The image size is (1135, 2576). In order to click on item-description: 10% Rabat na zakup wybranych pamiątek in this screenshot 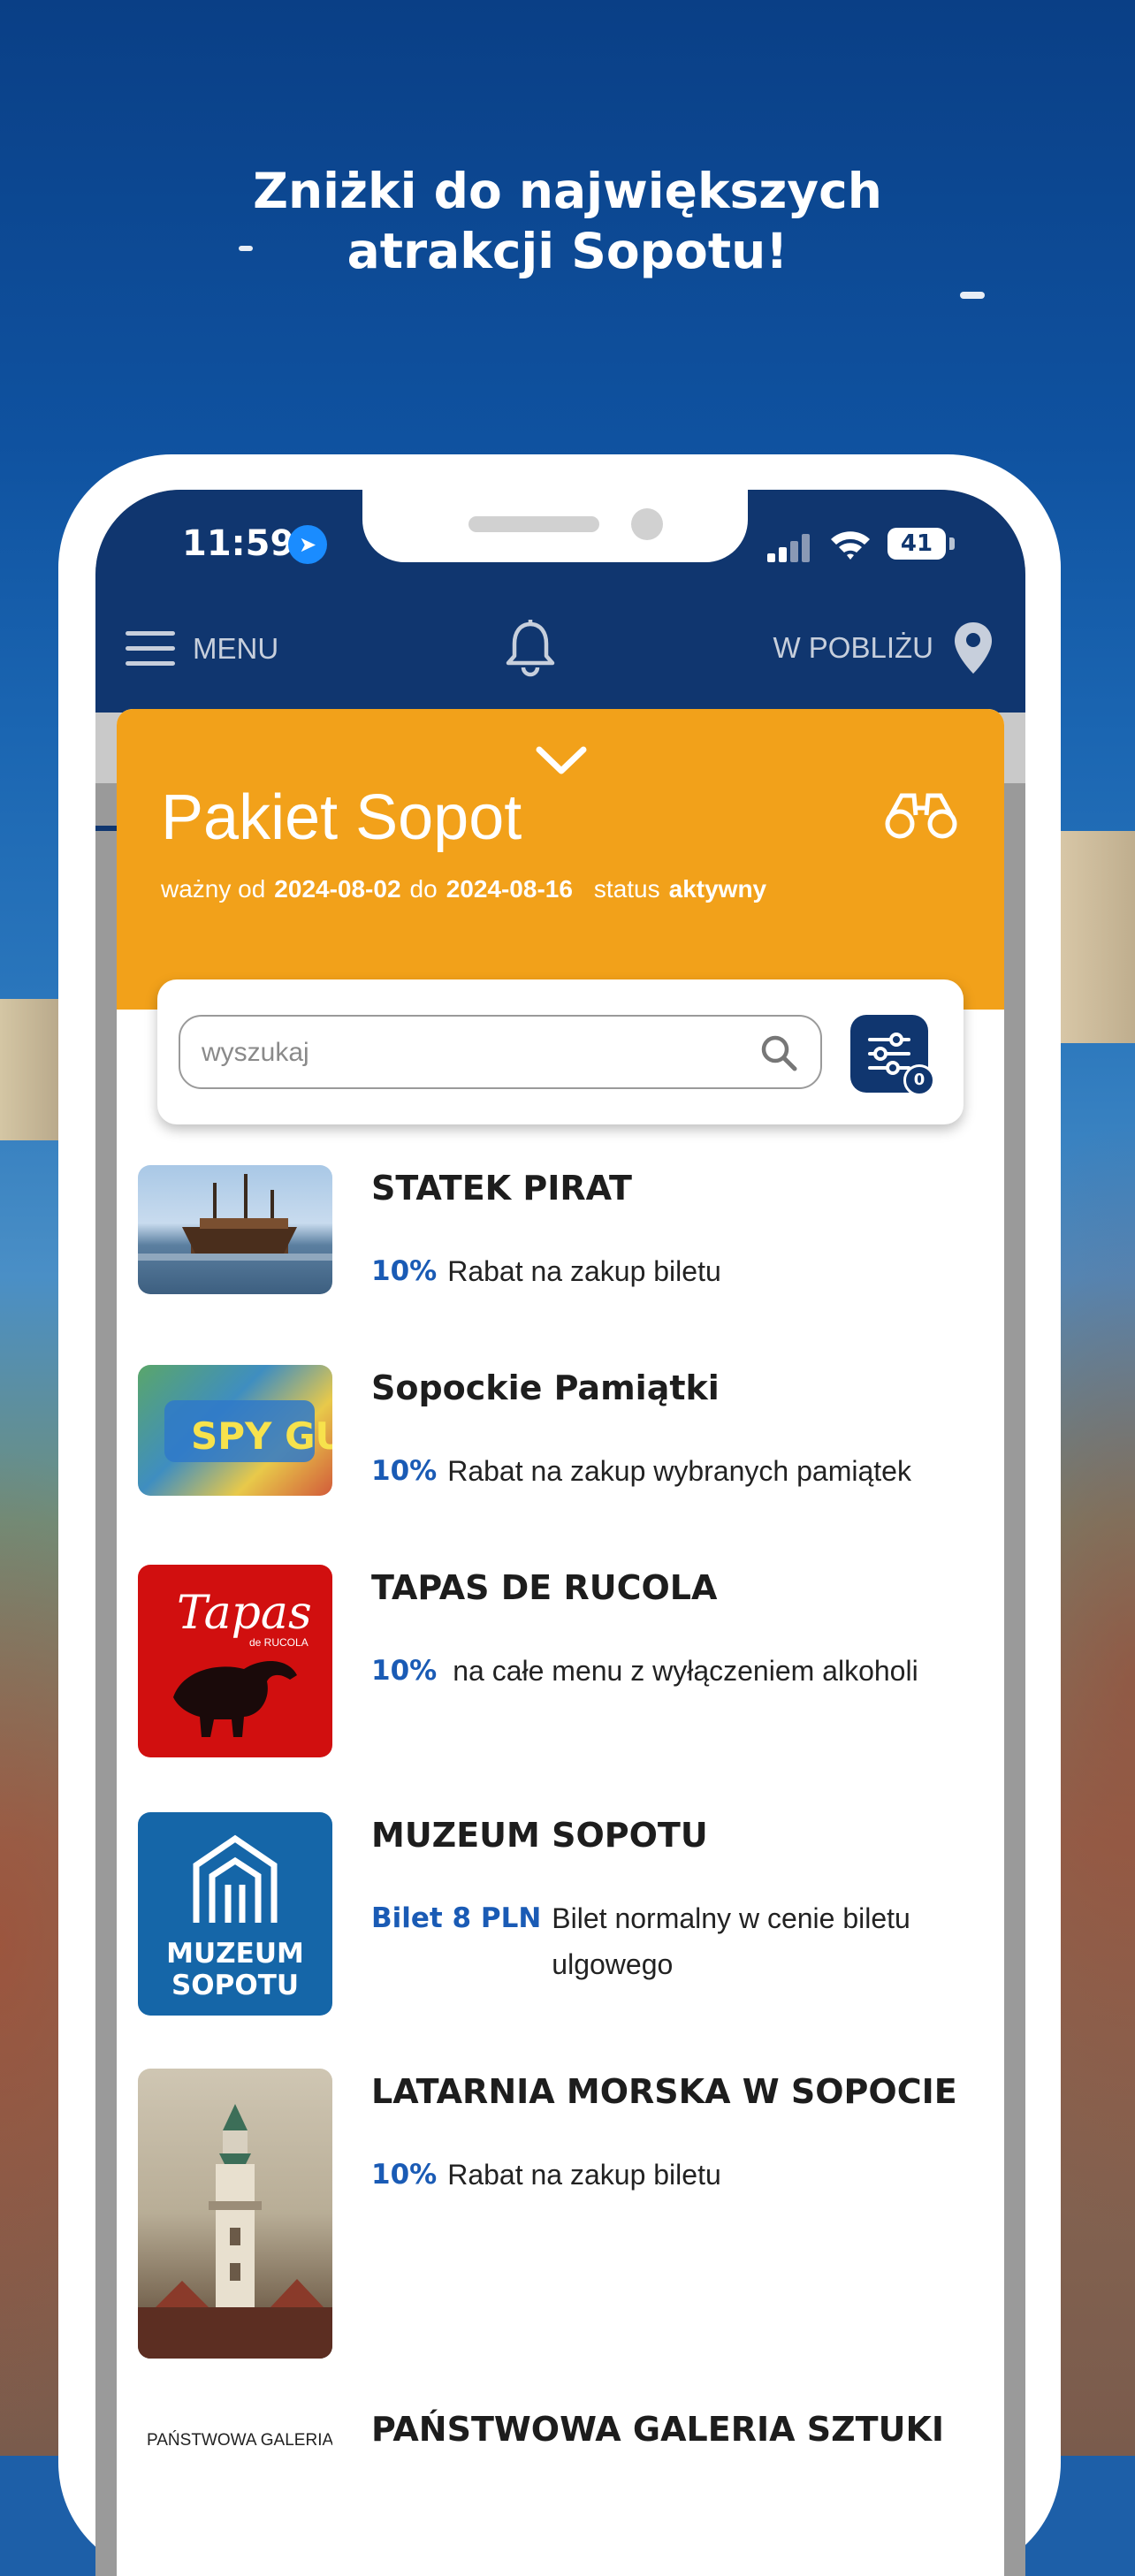, I will do `click(672, 1471)`.